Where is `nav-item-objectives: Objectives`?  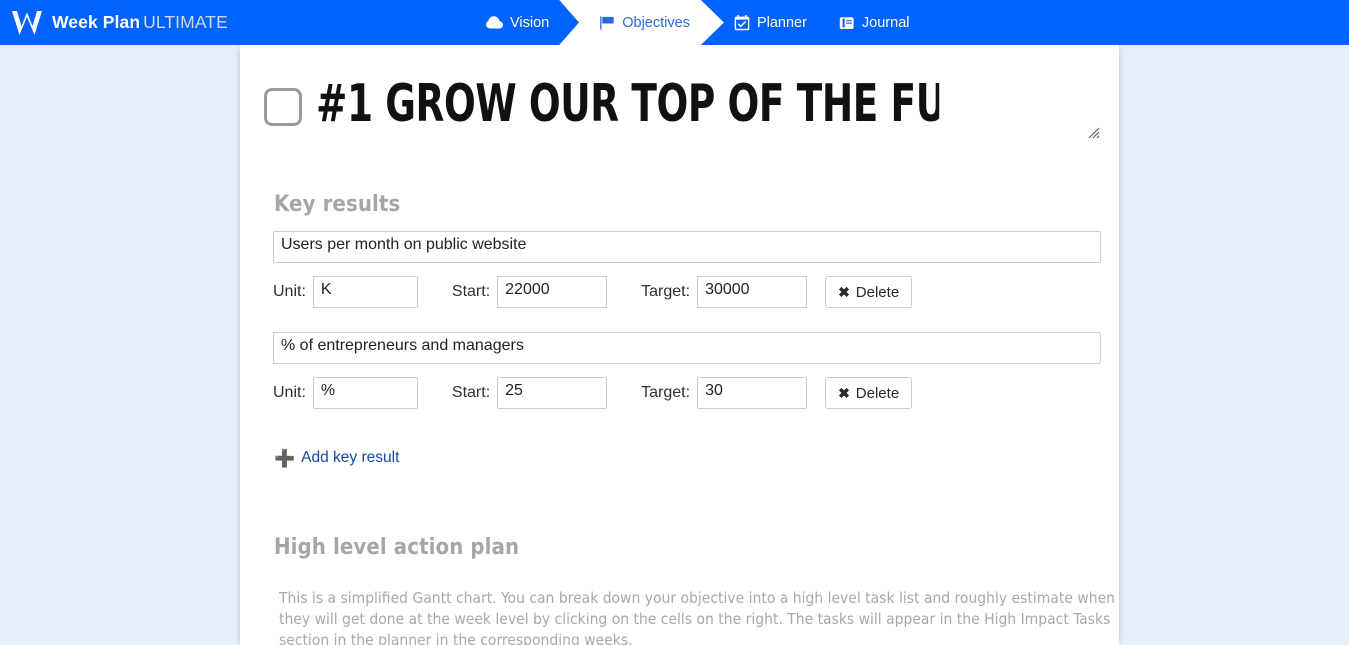 nav-item-objectives: Objectives is located at coordinates (641, 22).